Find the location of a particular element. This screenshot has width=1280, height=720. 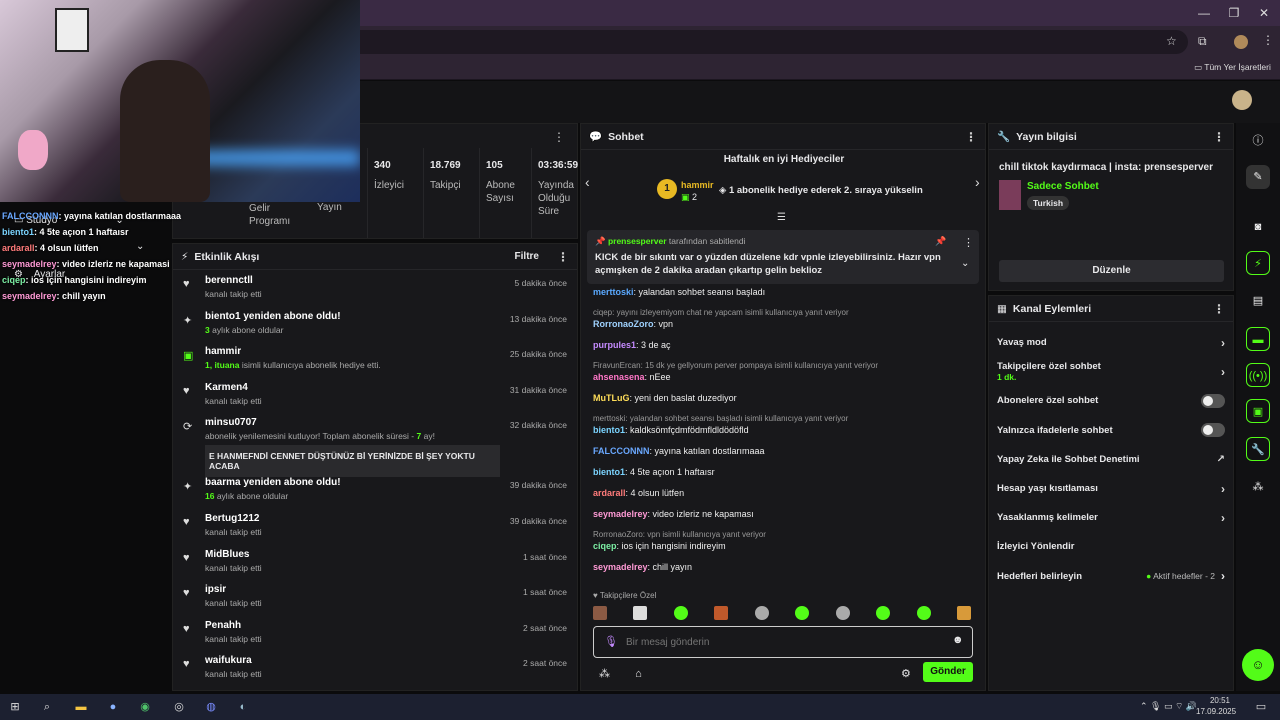

pencil-icon: ✎ is located at coordinates (1258, 177).